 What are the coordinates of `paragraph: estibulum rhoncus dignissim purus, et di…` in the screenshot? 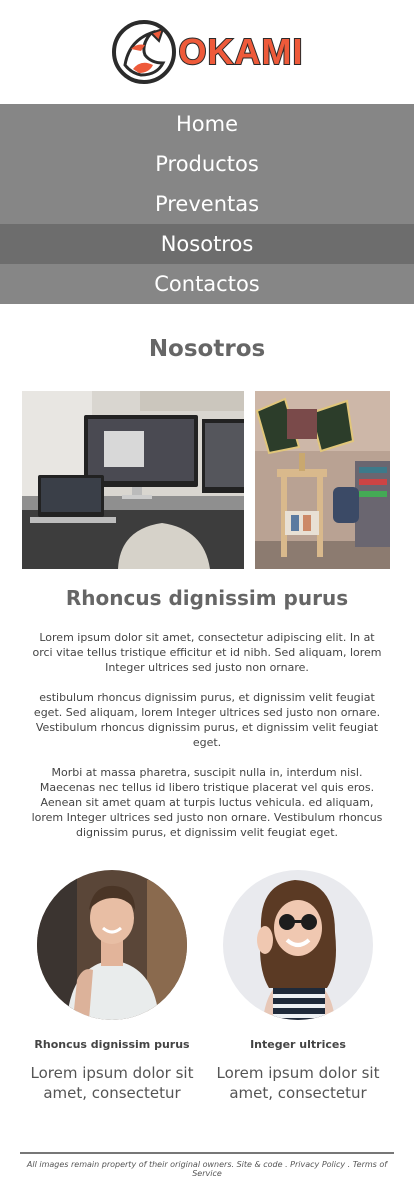 It's located at (207, 720).